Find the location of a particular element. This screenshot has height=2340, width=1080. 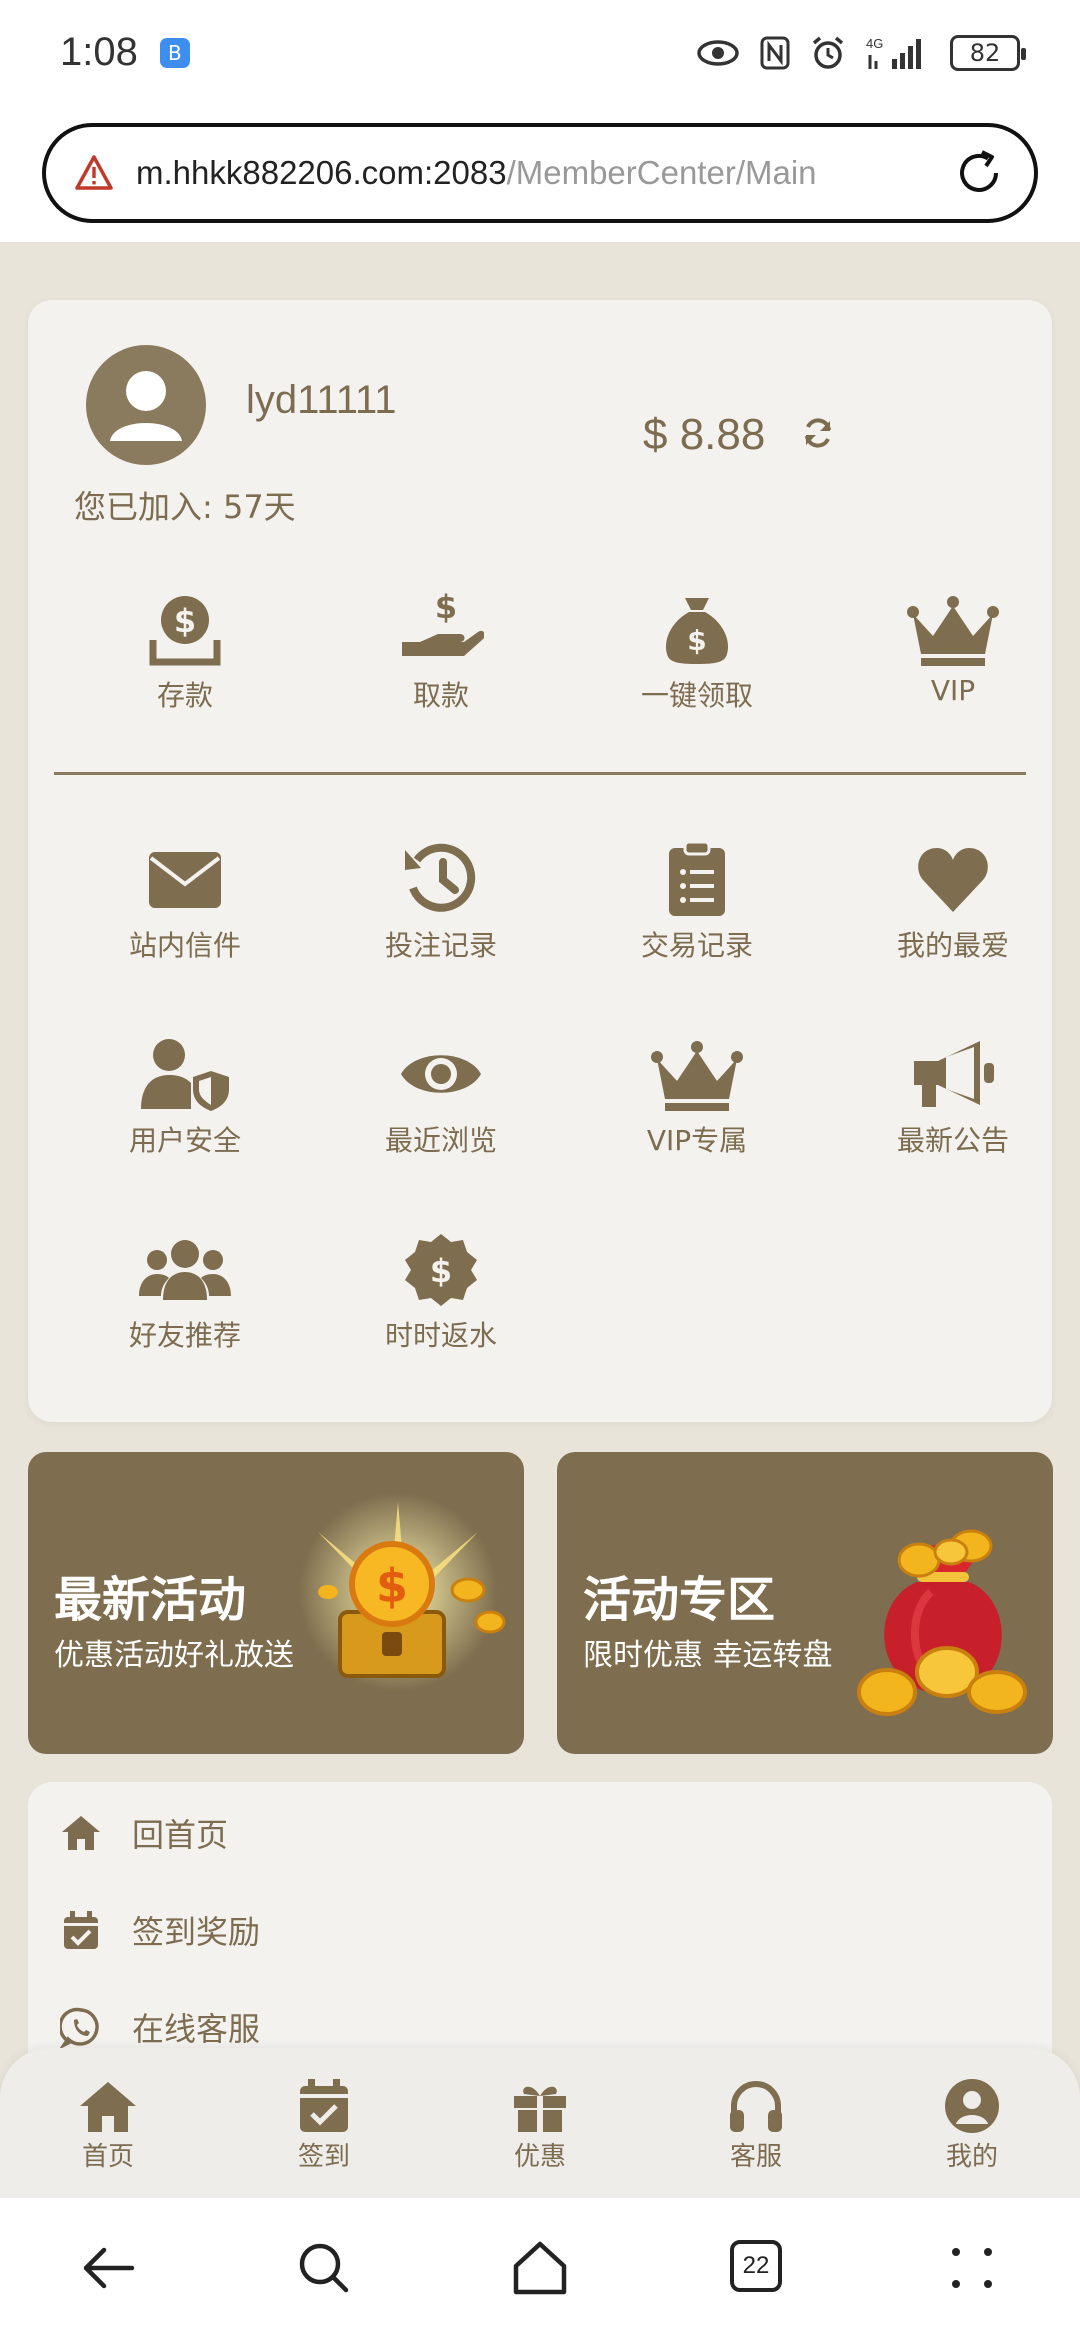

money-bag-icon: $ is located at coordinates (697, 631).